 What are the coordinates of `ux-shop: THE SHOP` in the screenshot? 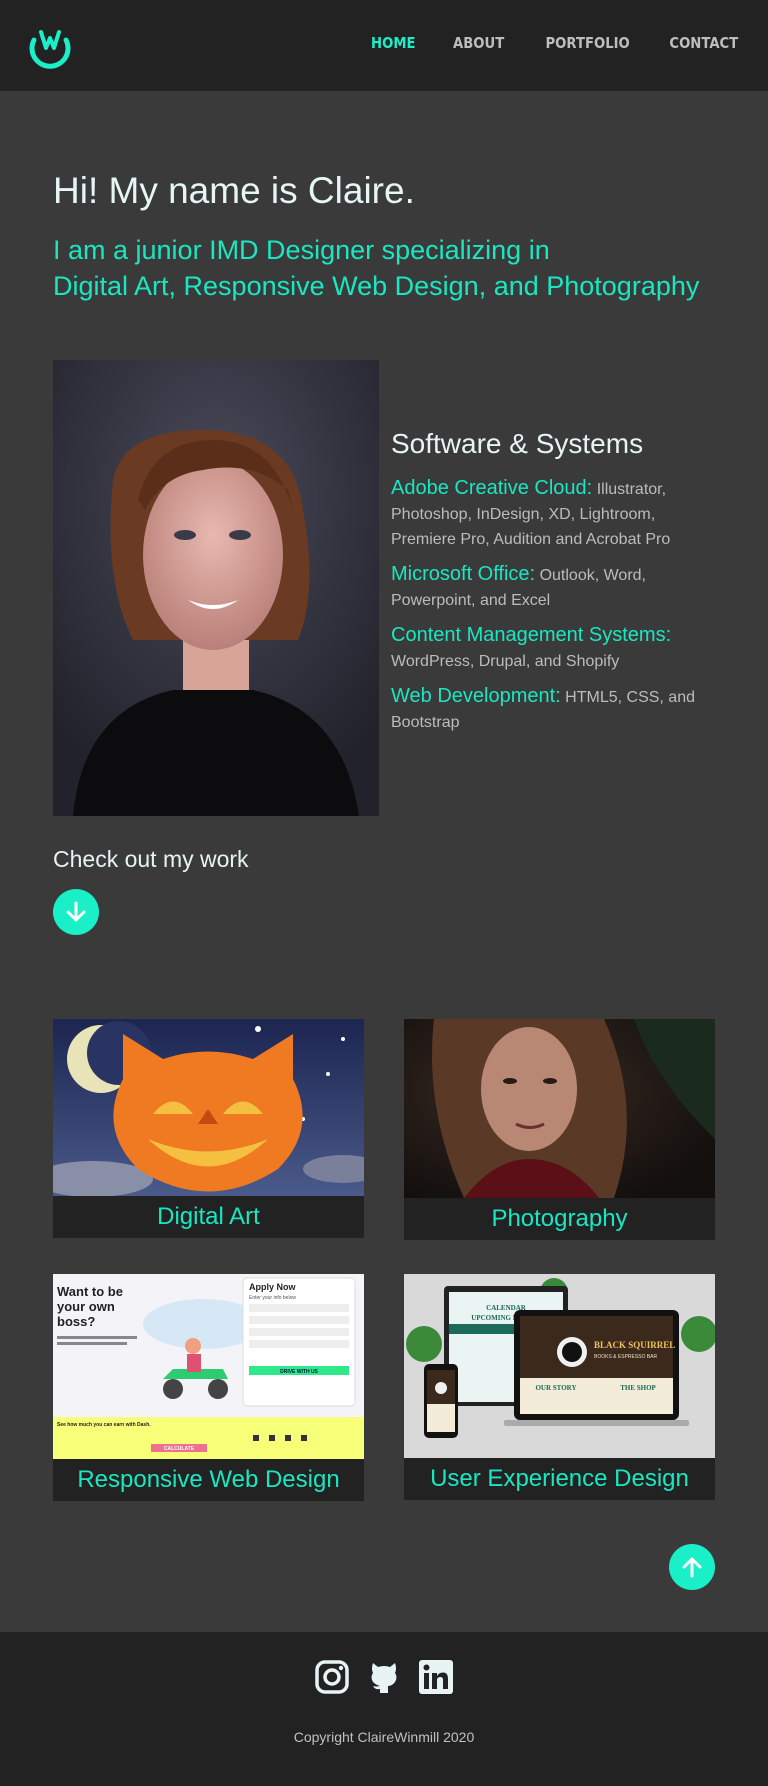 It's located at (638, 1388).